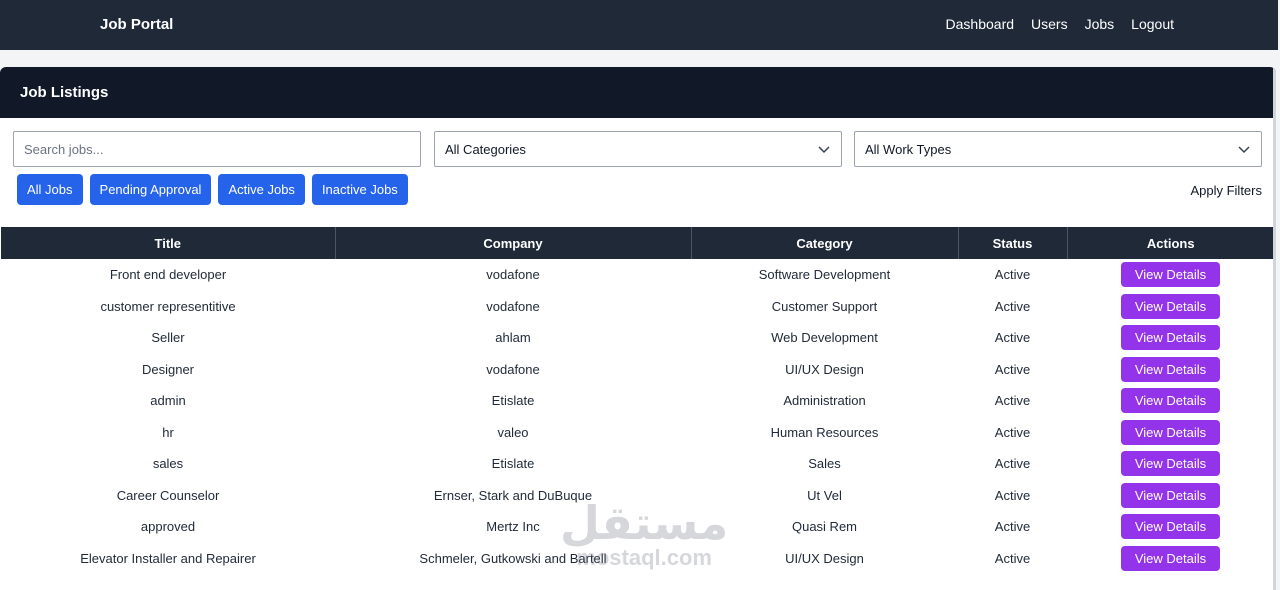 This screenshot has width=1280, height=590. Describe the element at coordinates (1170, 243) in the screenshot. I see `column-header-actions: Actions` at that location.